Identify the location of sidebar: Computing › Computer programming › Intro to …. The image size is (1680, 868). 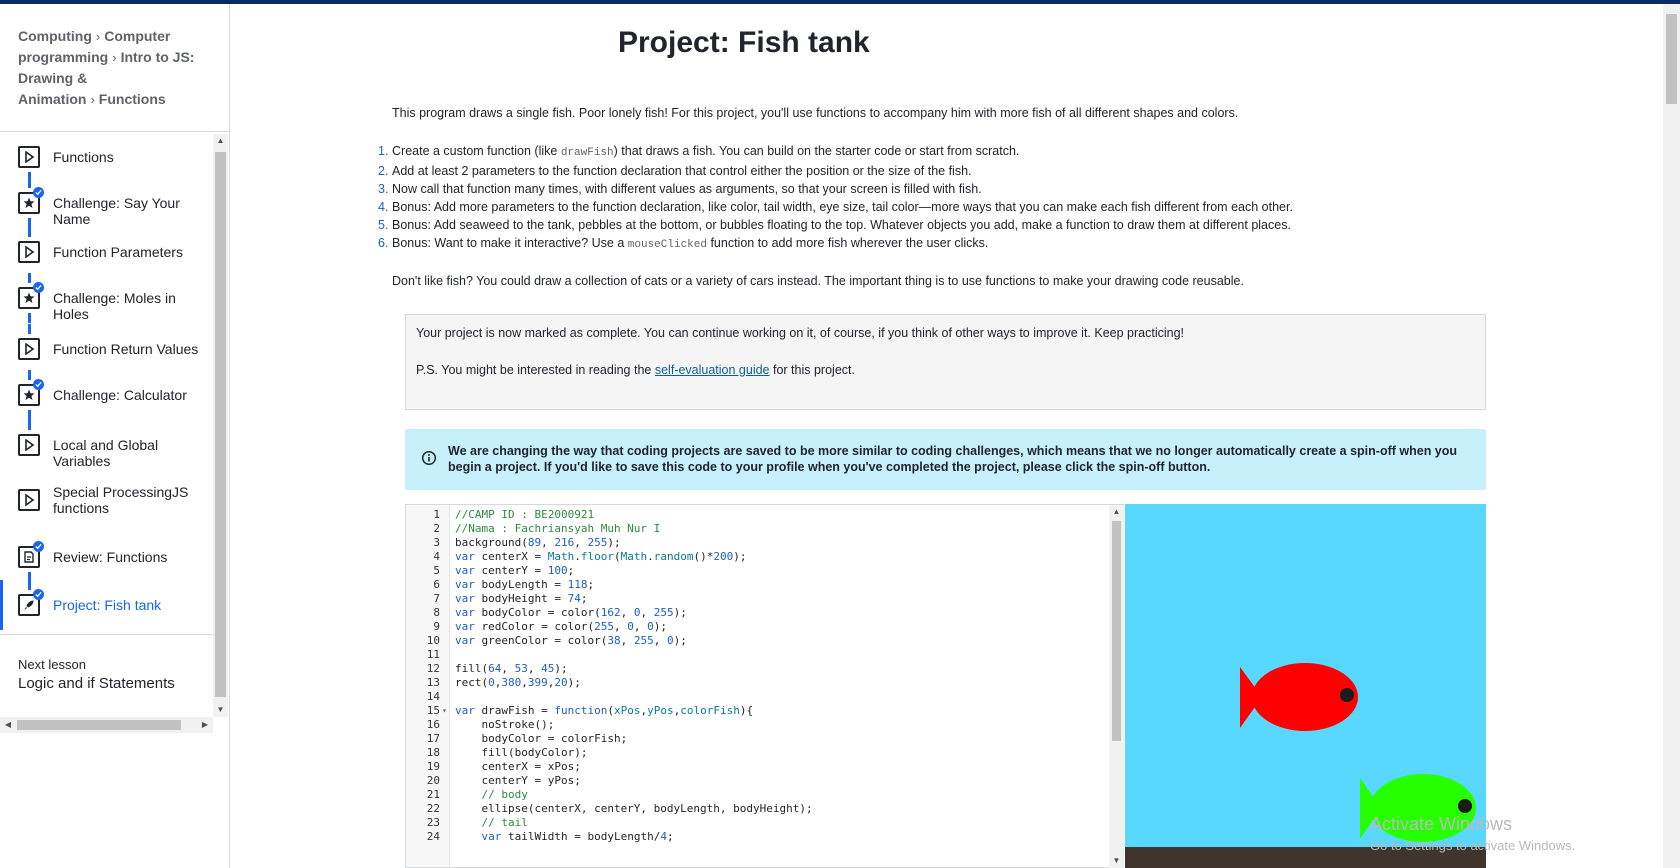
(115, 436).